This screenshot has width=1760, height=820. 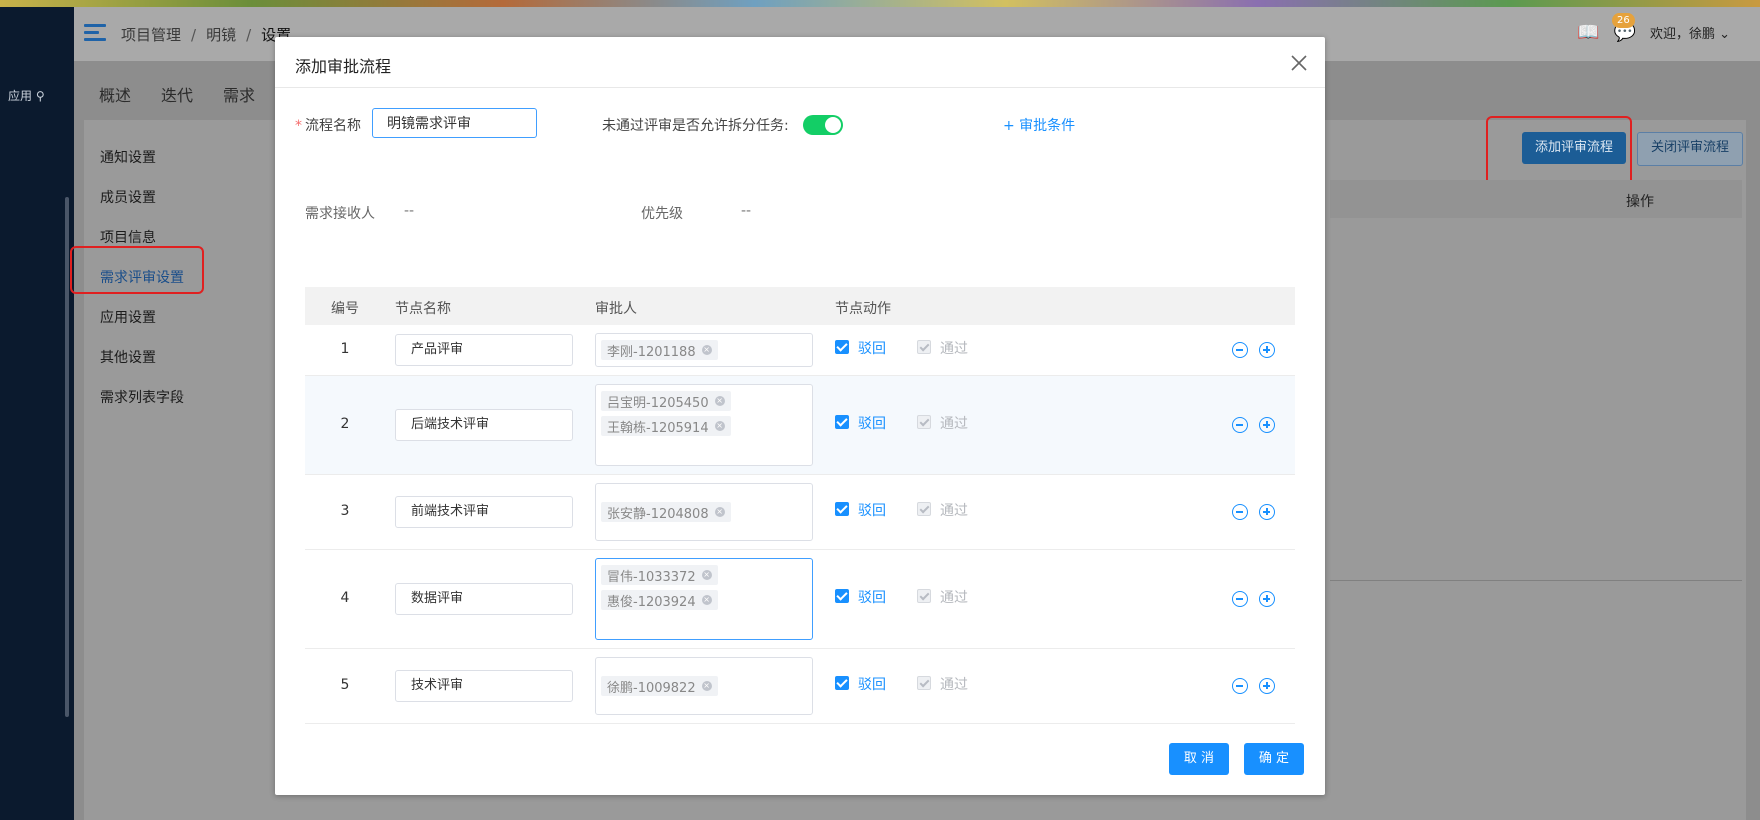 I want to click on flow-name-input, so click(x=454, y=123).